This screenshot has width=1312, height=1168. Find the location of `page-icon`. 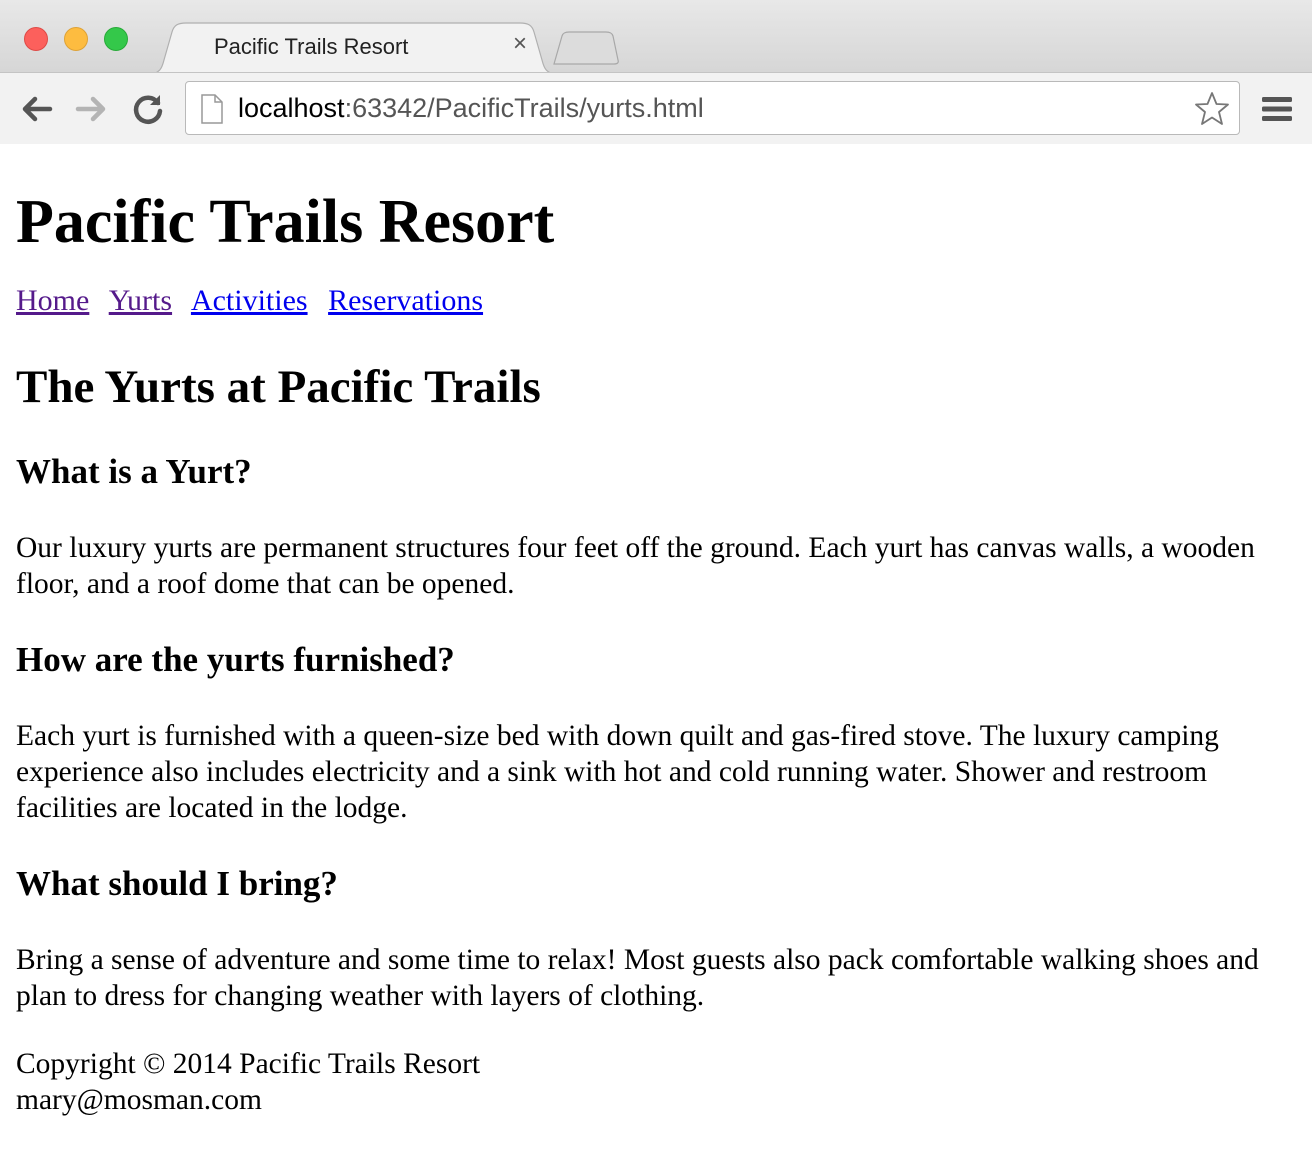

page-icon is located at coordinates (212, 111).